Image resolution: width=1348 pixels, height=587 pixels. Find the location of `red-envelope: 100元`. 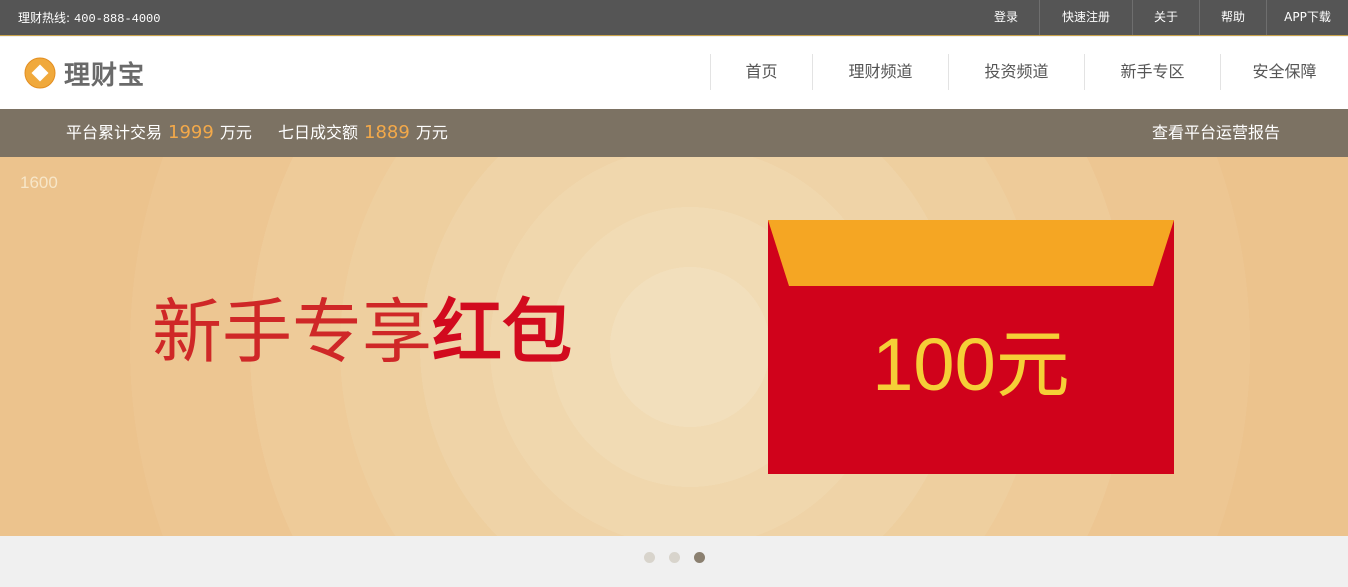

red-envelope: 100元 is located at coordinates (971, 347).